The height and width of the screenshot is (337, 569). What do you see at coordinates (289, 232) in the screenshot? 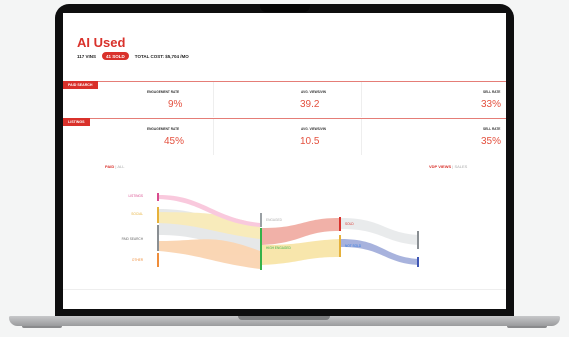
I see `sankey-flows` at bounding box center [289, 232].